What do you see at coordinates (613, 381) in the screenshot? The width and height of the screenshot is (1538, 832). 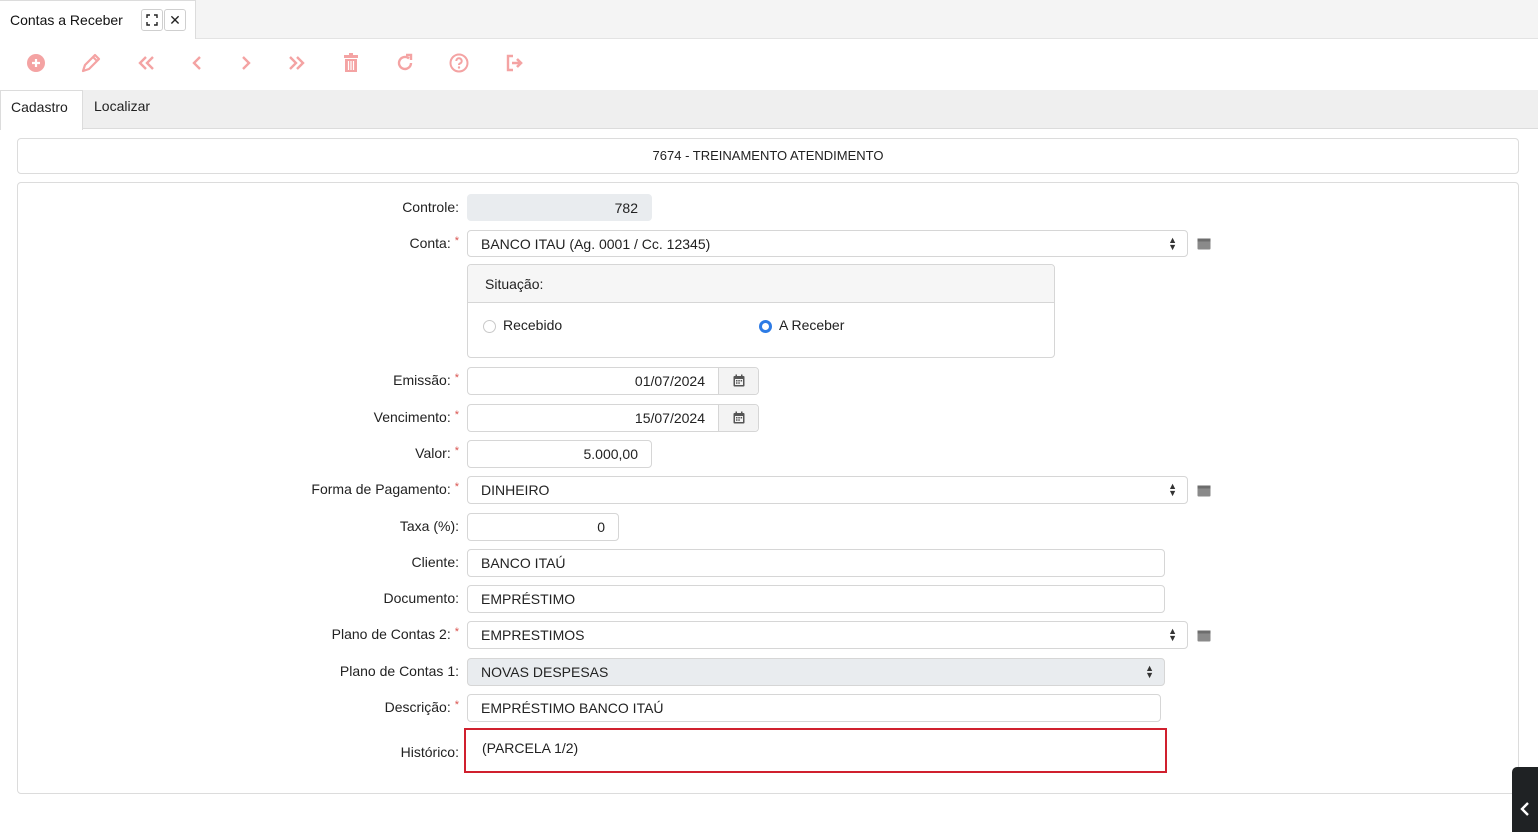 I see `emissao-field: 01/07/2024` at bounding box center [613, 381].